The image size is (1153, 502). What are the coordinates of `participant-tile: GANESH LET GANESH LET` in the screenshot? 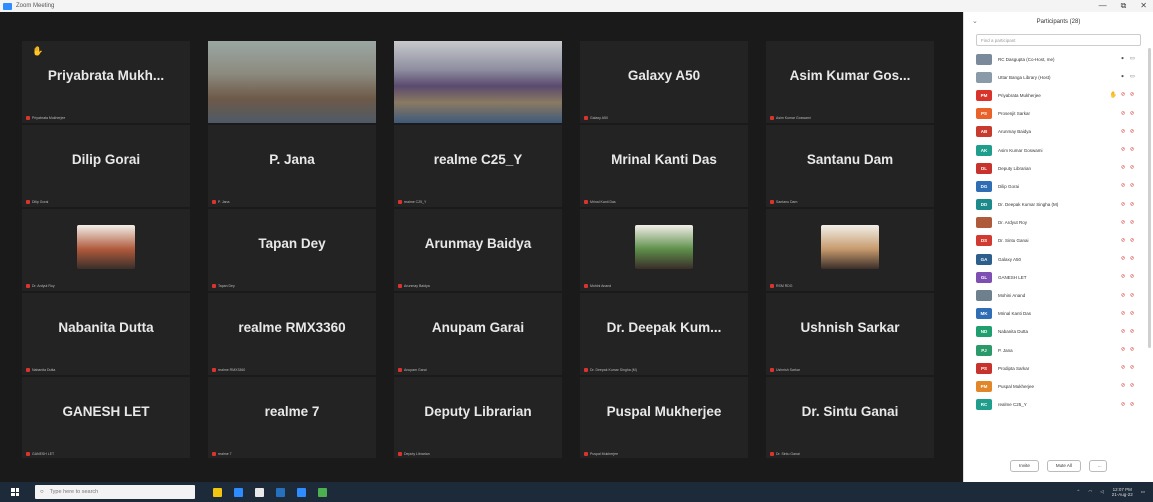 It's located at (106, 418).